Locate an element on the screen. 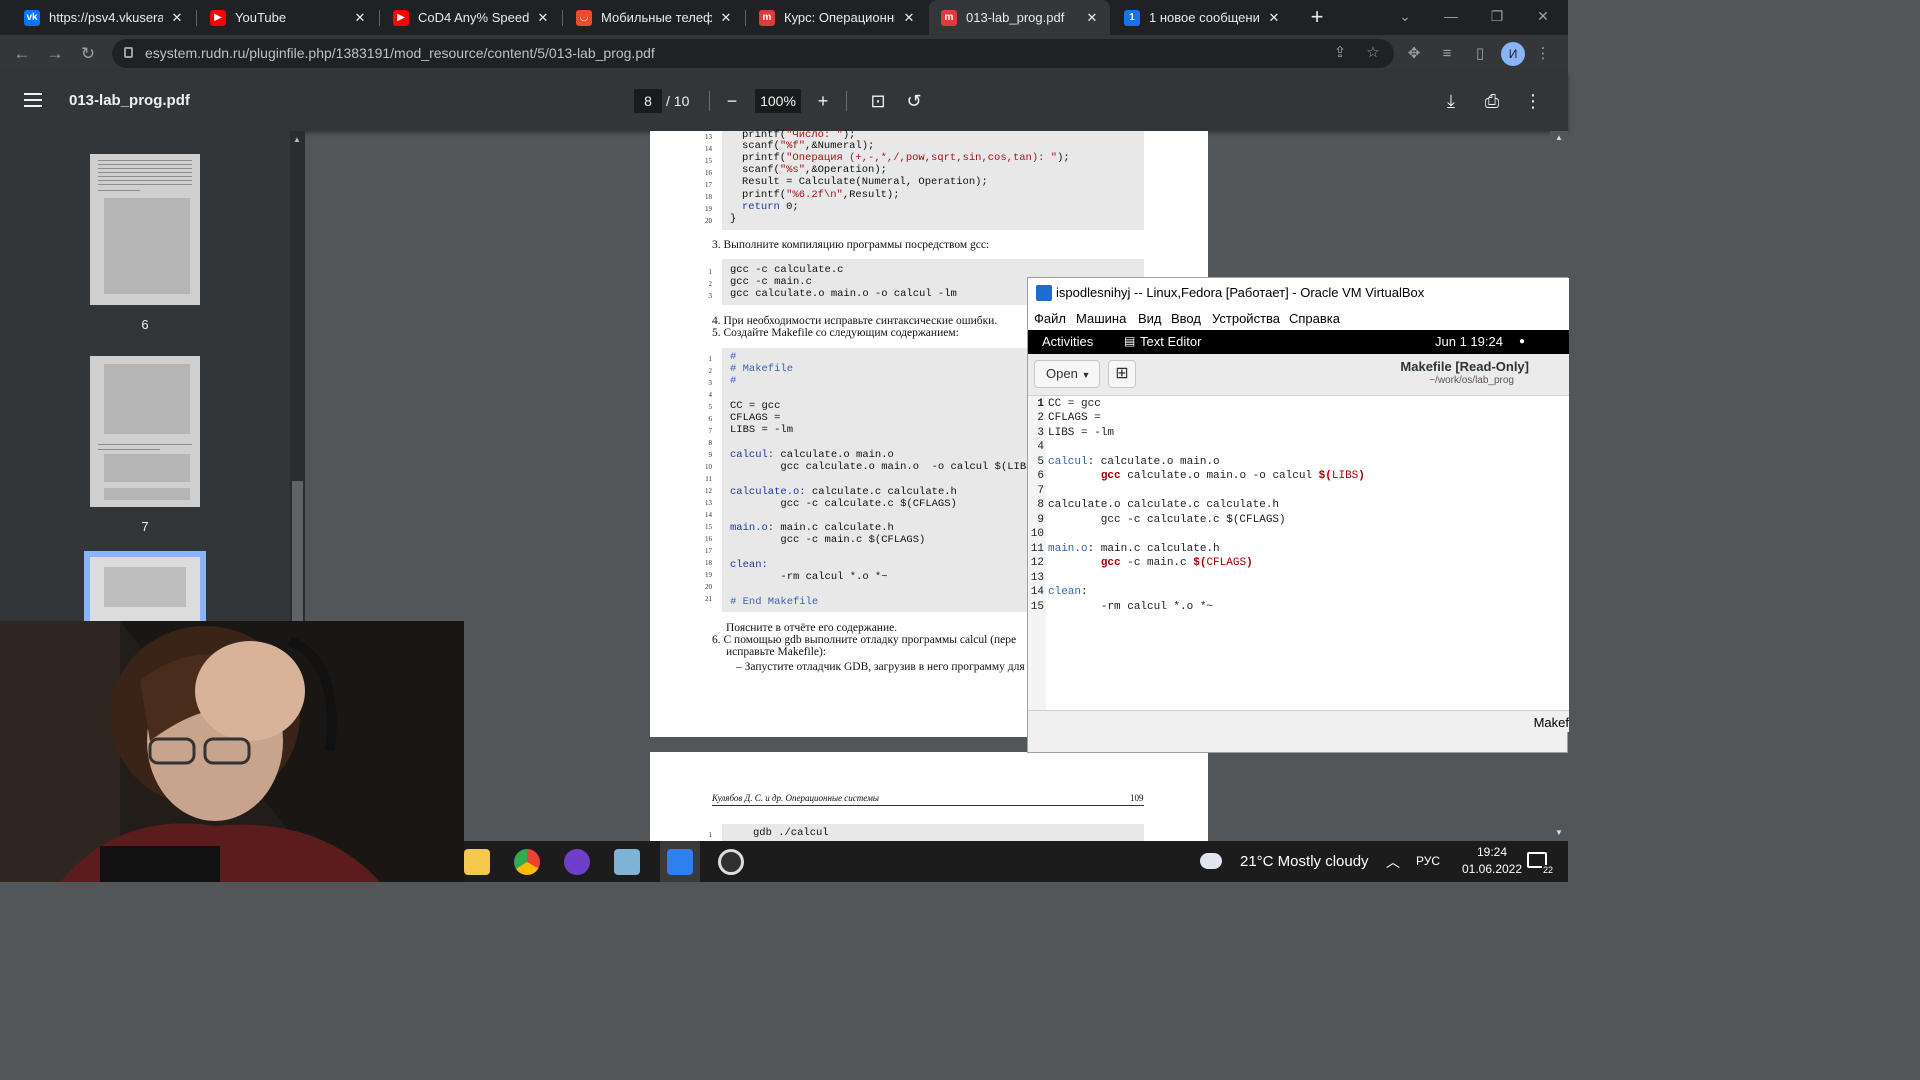  bookmark-star-icon: ☆ is located at coordinates (1373, 53).